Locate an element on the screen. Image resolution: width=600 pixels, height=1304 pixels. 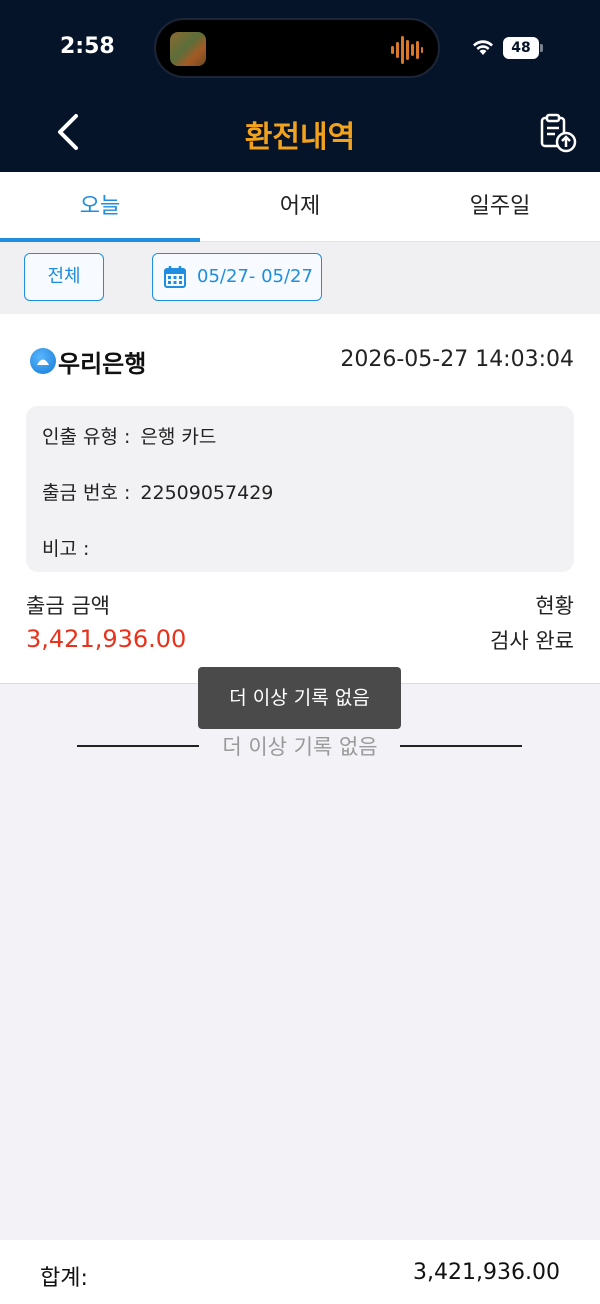
detail-label: 출금 번호 : is located at coordinates (86, 493).